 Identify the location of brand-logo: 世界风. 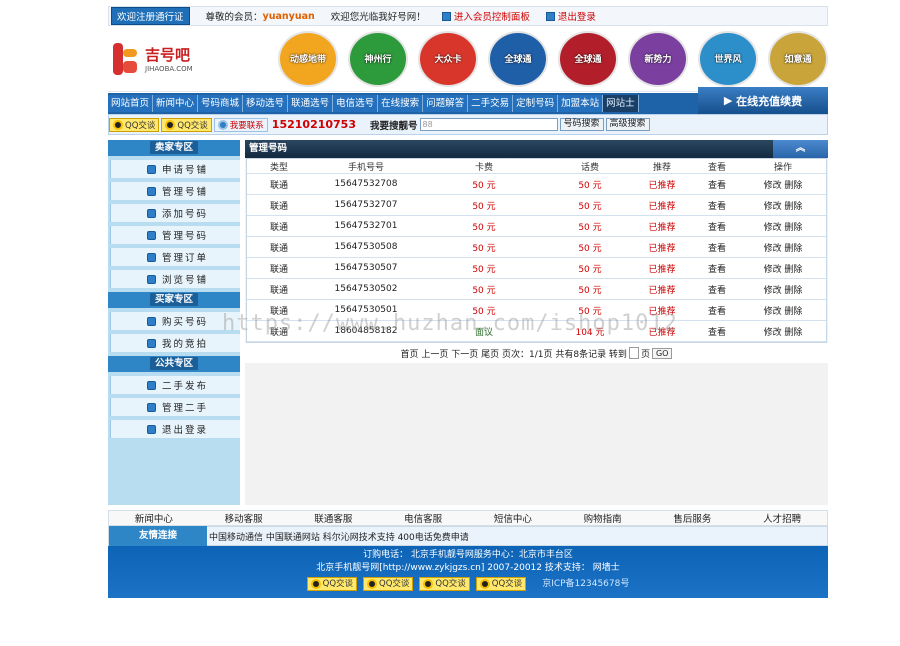
(728, 58).